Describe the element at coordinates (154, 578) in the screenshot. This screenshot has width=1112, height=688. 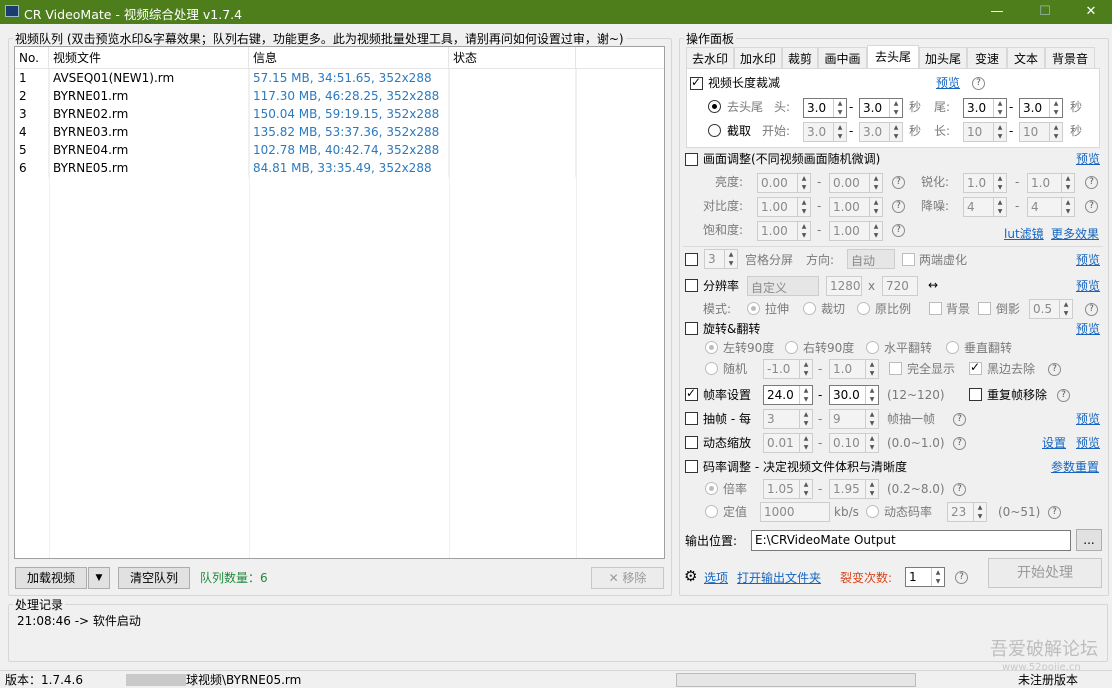
I see `clear-queue-button: 清空队列` at that location.